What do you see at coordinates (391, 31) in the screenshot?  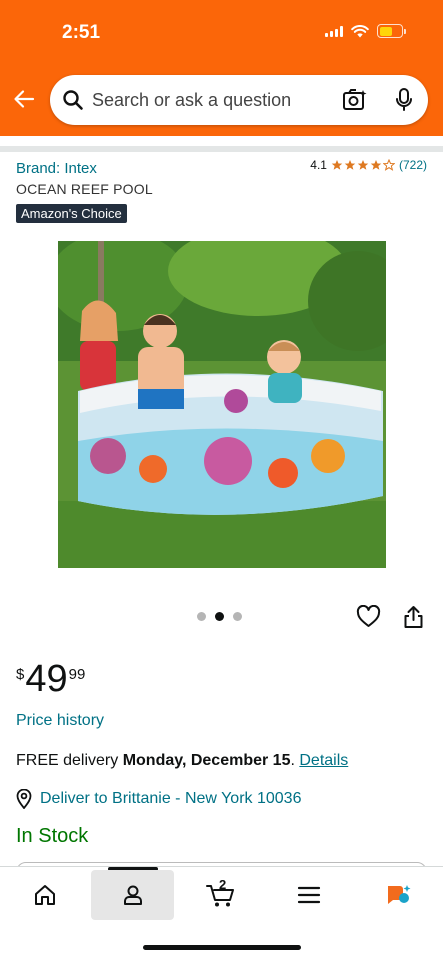 I see `battery-icon` at bounding box center [391, 31].